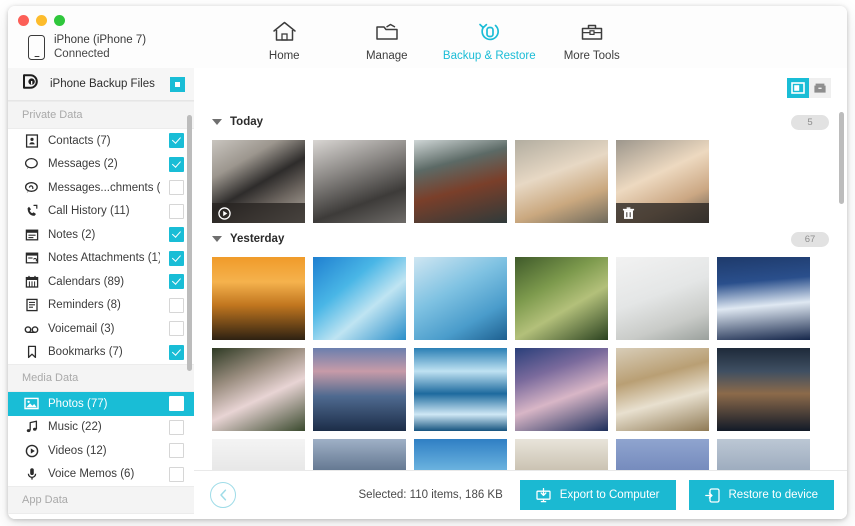  What do you see at coordinates (773, 495) in the screenshot?
I see `restore-to-device-label: Restore to device` at bounding box center [773, 495].